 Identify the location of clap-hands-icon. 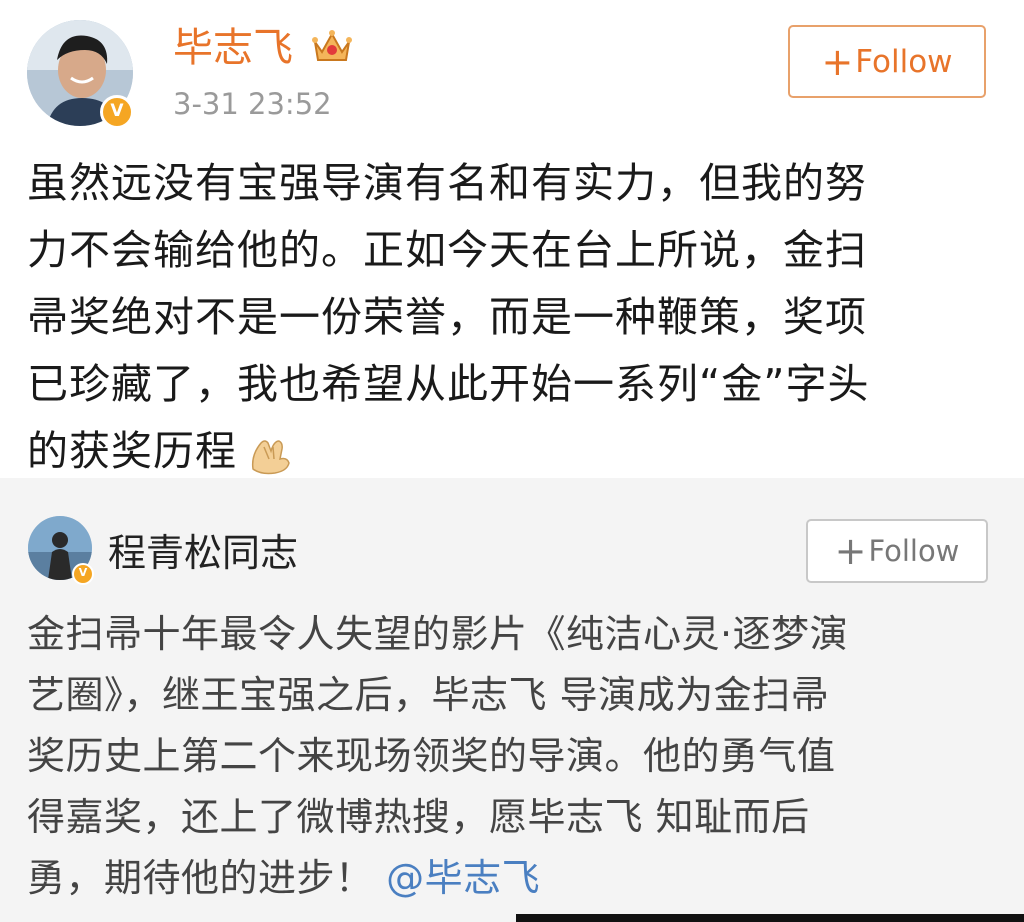
(270, 457).